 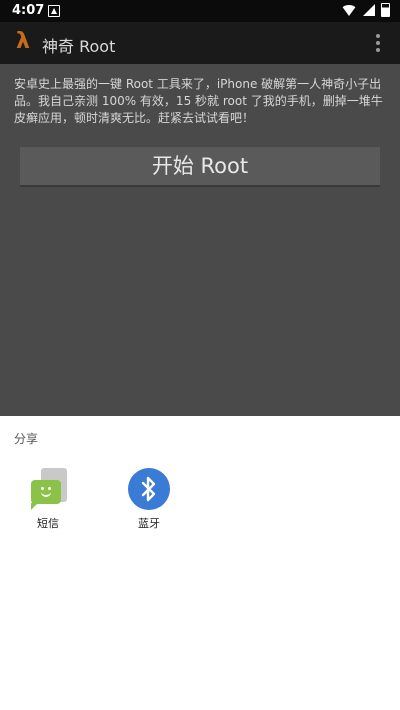 What do you see at coordinates (369, 10) in the screenshot?
I see `cell-signal-icon` at bounding box center [369, 10].